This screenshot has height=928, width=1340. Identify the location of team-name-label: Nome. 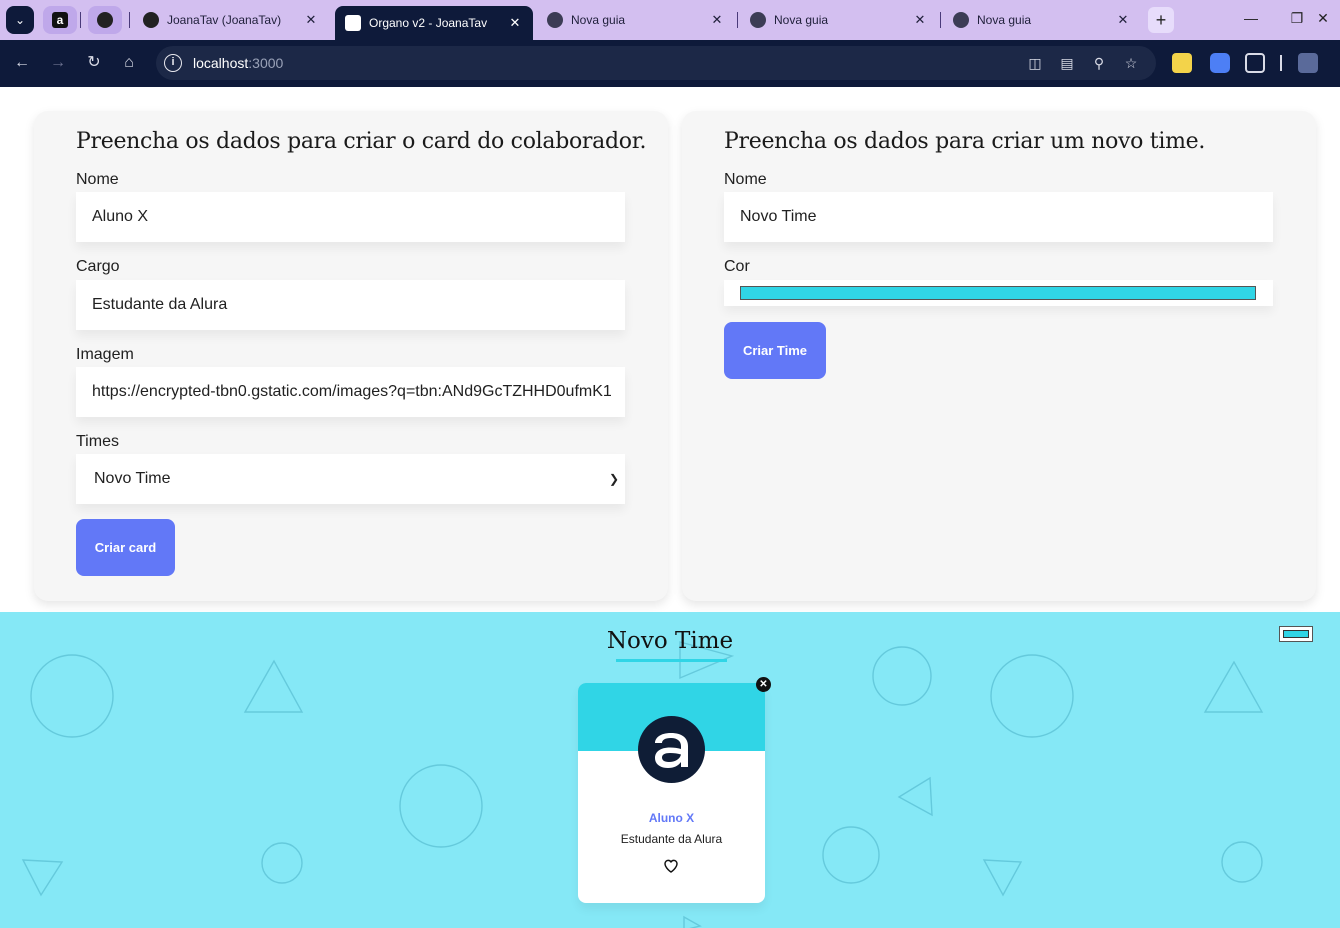
(745, 179).